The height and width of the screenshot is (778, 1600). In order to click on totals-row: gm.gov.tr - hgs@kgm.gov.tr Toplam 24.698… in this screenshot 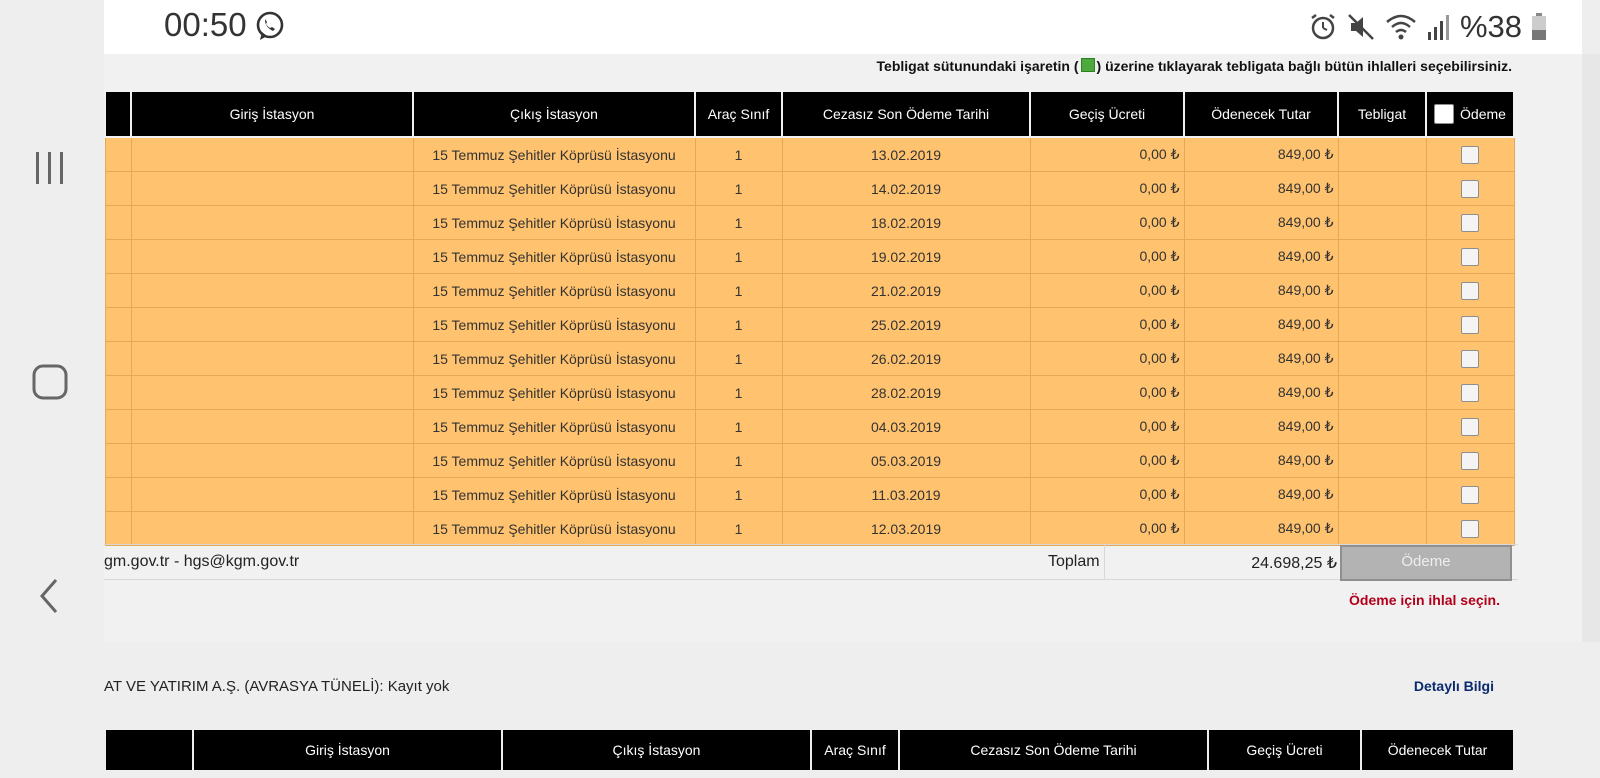, I will do `click(811, 562)`.